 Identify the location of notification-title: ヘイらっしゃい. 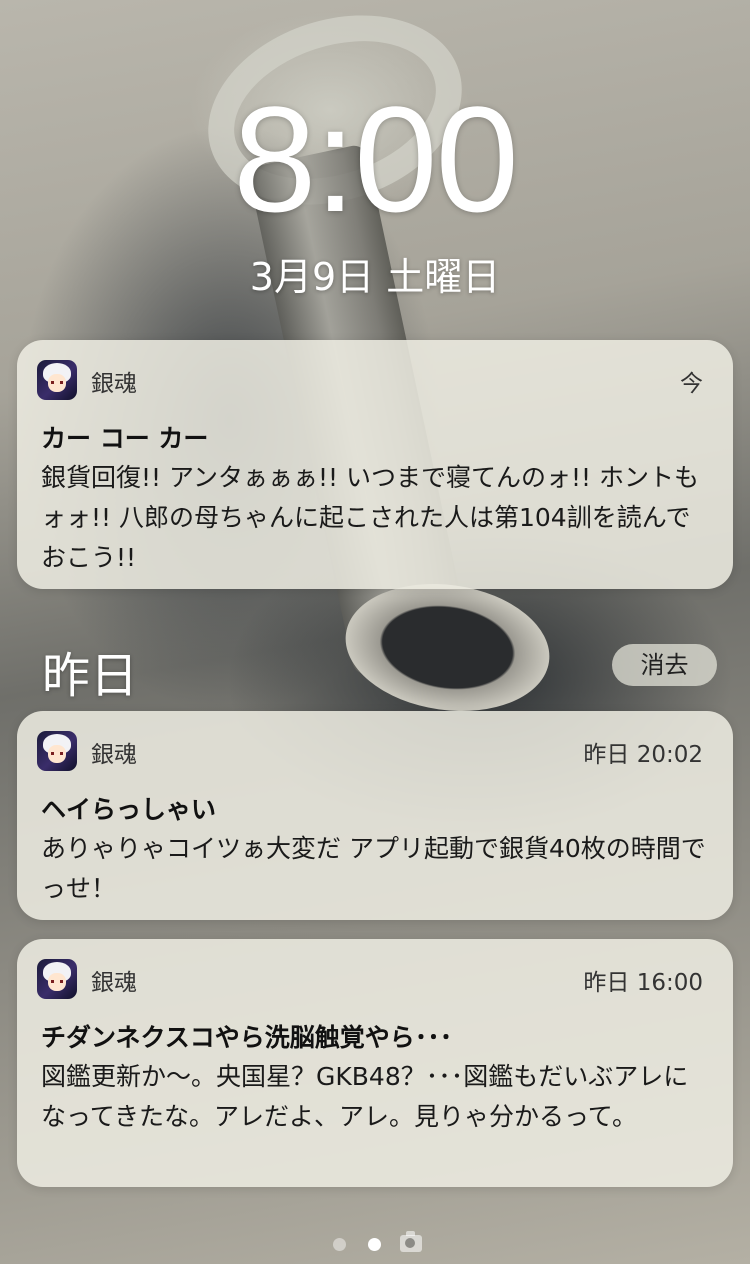
(129, 809).